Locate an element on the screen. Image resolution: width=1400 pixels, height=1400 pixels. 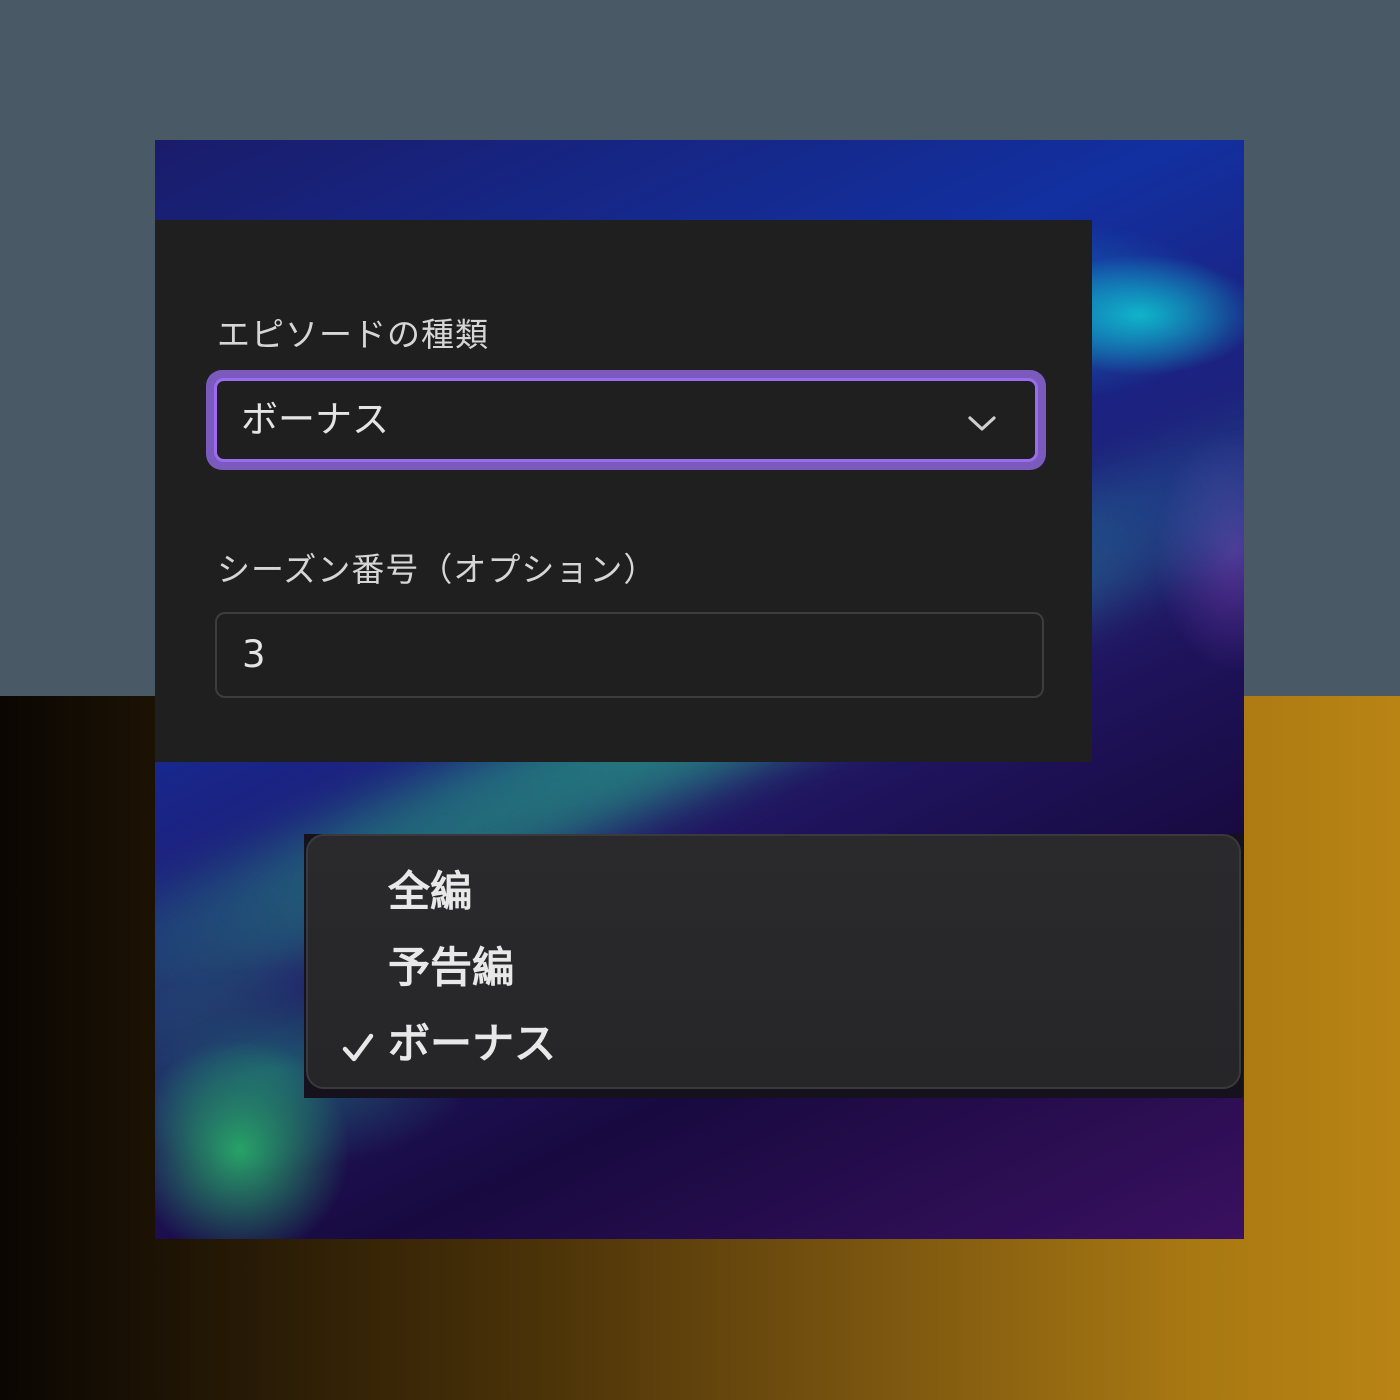
menu-item-label: ボーナス is located at coordinates (472, 1043).